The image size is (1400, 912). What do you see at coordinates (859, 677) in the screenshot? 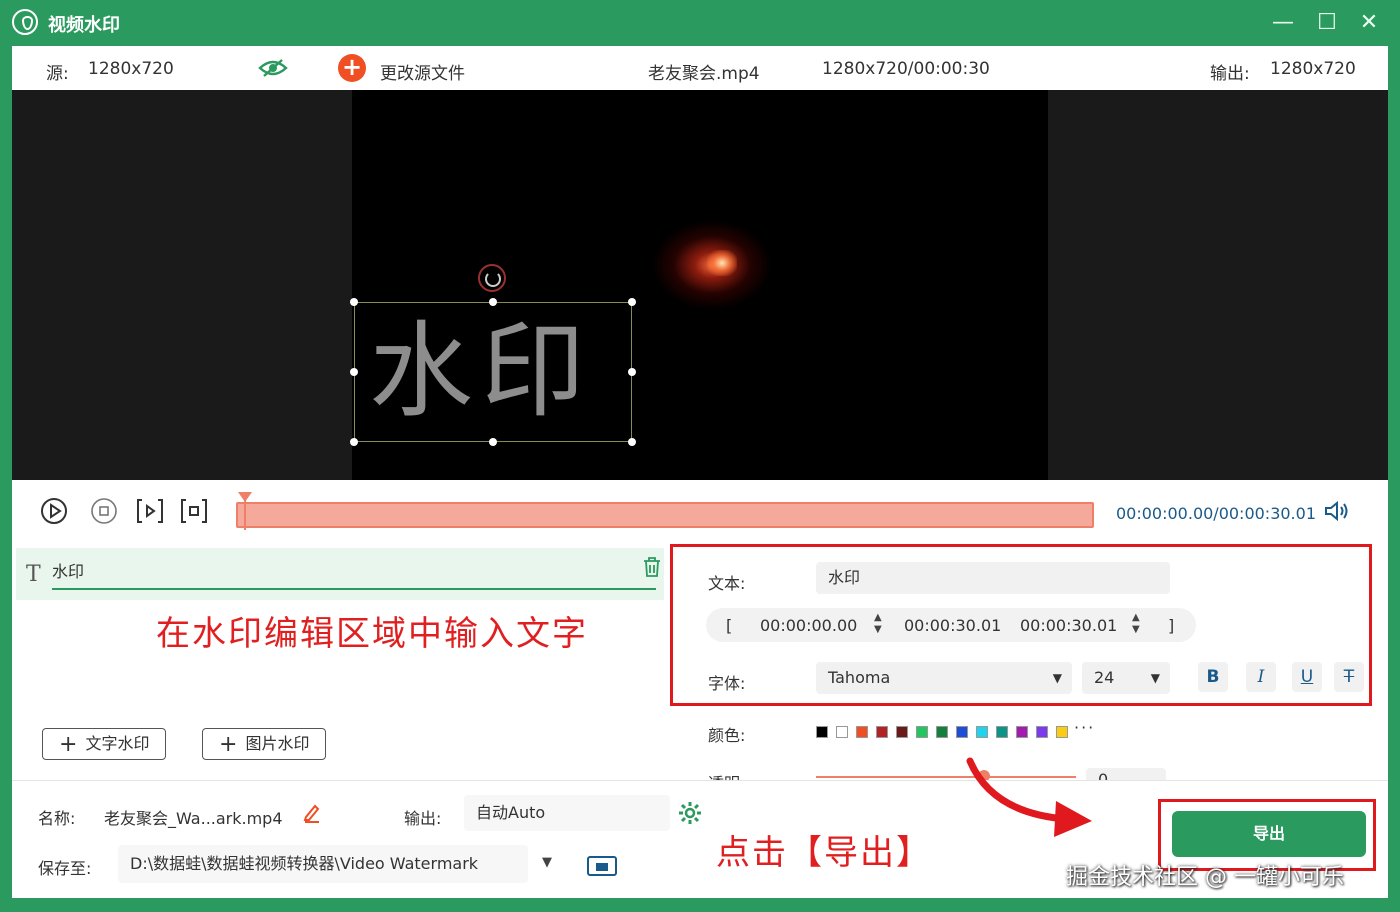
I see `font-family-value: Tahoma` at bounding box center [859, 677].